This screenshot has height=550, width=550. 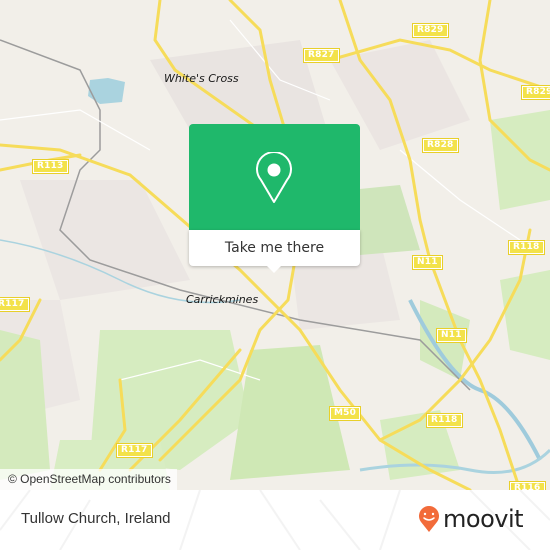 I want to click on take-me-there-button: Take me there, so click(x=274, y=248).